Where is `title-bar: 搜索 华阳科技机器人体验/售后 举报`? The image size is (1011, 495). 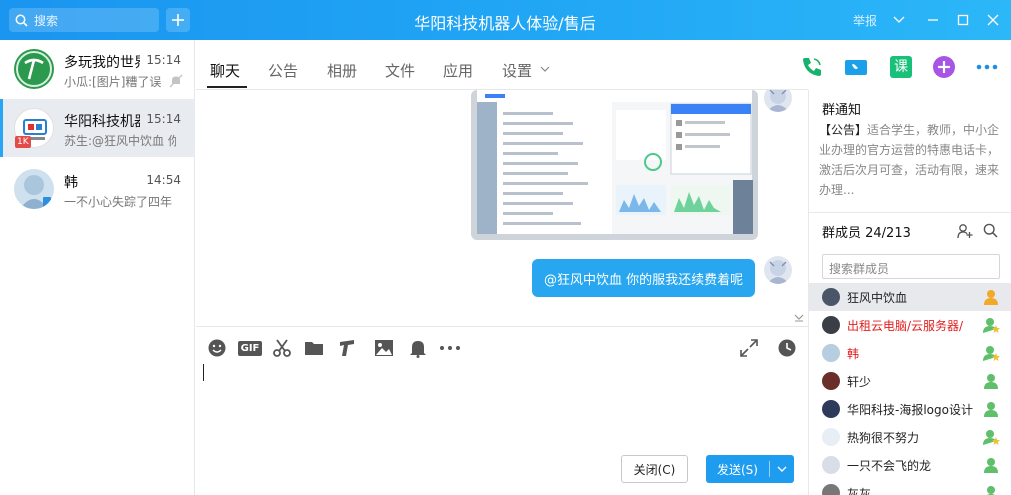
title-bar: 搜索 华阳科技机器人体验/售后 举报 is located at coordinates (505, 20).